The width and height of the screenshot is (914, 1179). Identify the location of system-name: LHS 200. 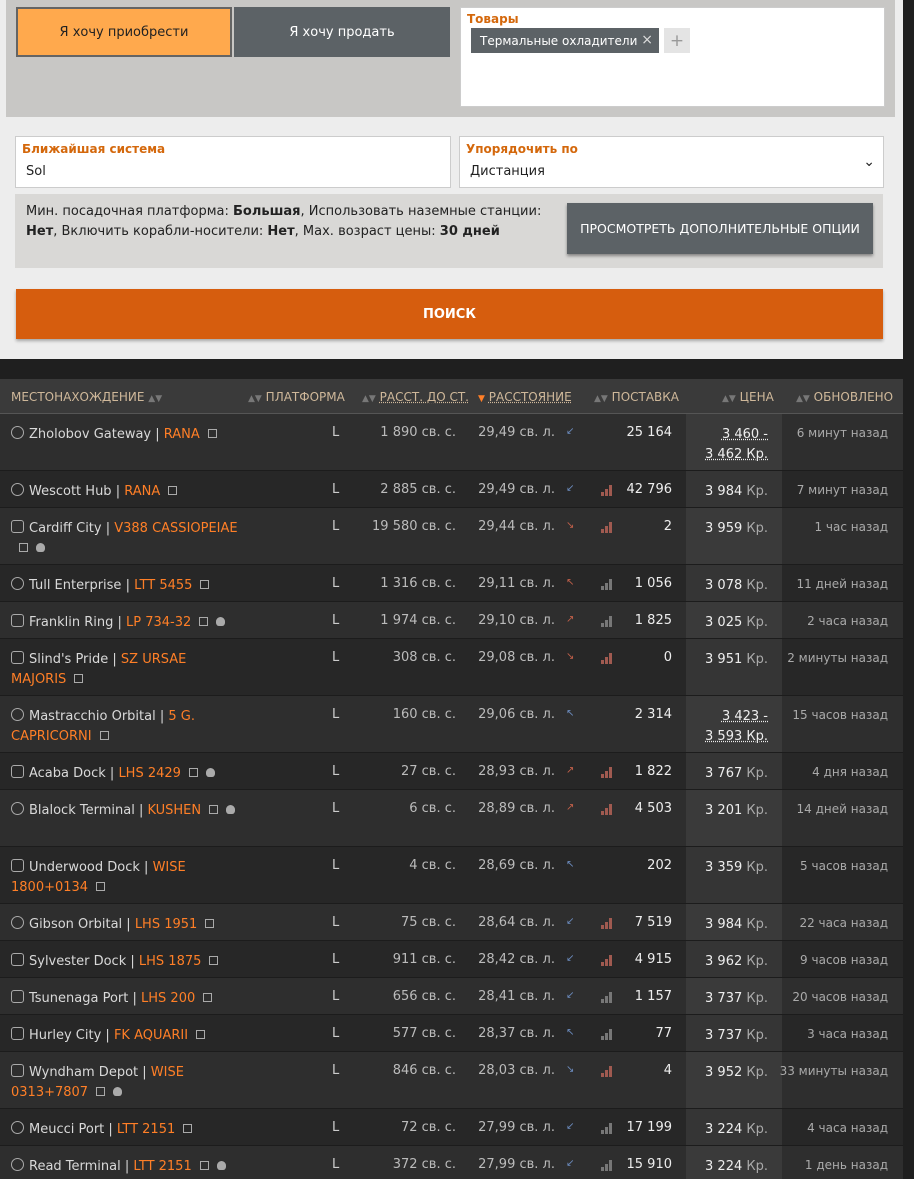
(168, 998).